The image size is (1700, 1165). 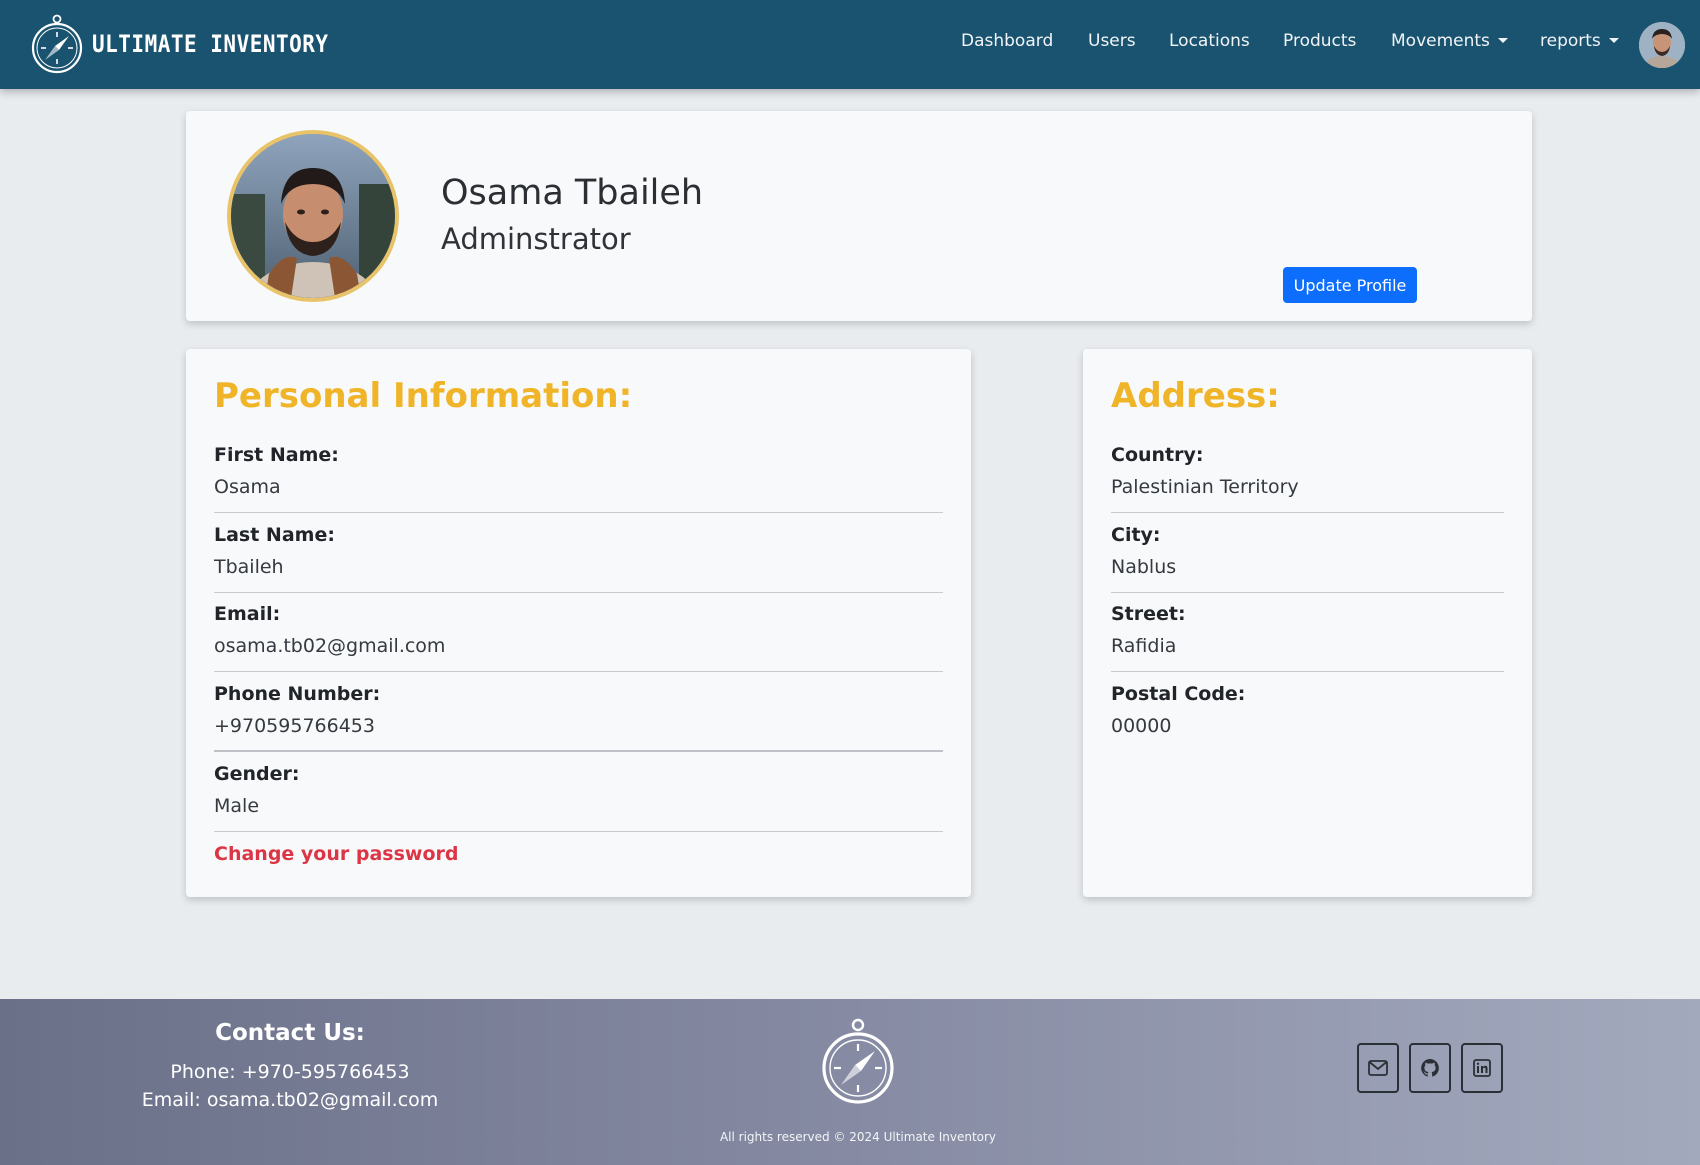 What do you see at coordinates (1205, 487) in the screenshot?
I see `field-value: Palestinian Territory` at bounding box center [1205, 487].